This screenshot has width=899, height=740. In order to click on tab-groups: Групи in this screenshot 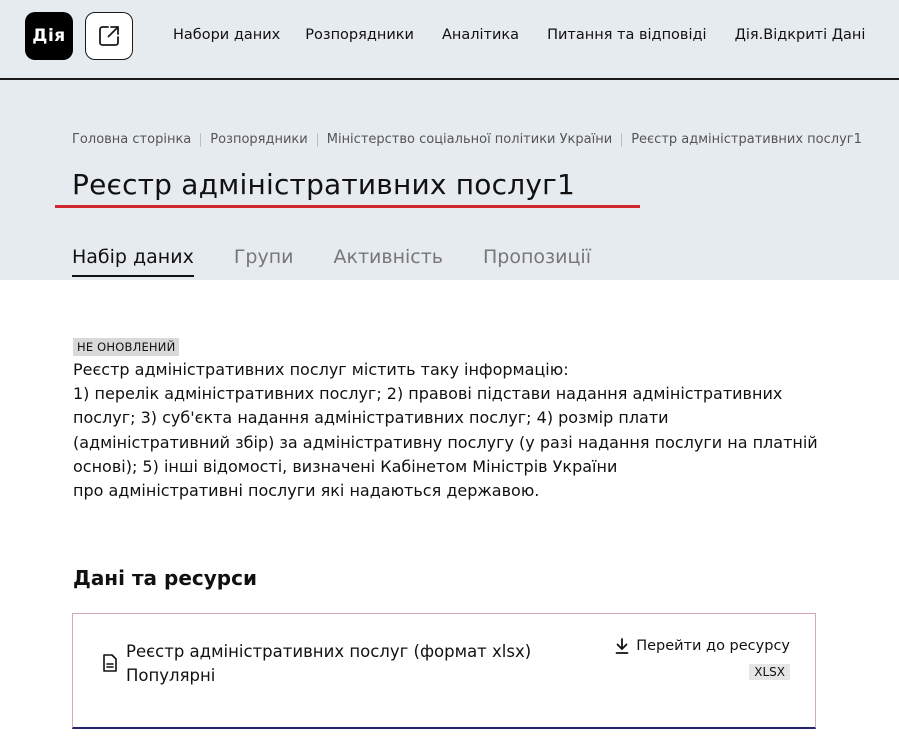, I will do `click(264, 261)`.